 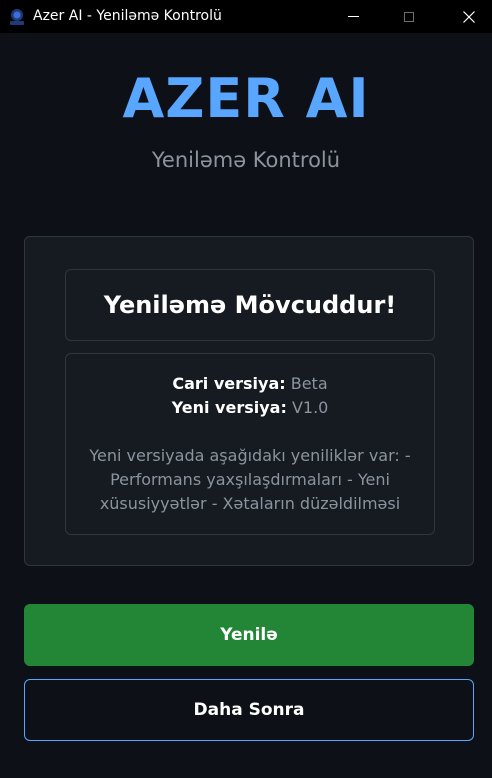 I want to click on current-version-value: Beta, so click(x=309, y=383).